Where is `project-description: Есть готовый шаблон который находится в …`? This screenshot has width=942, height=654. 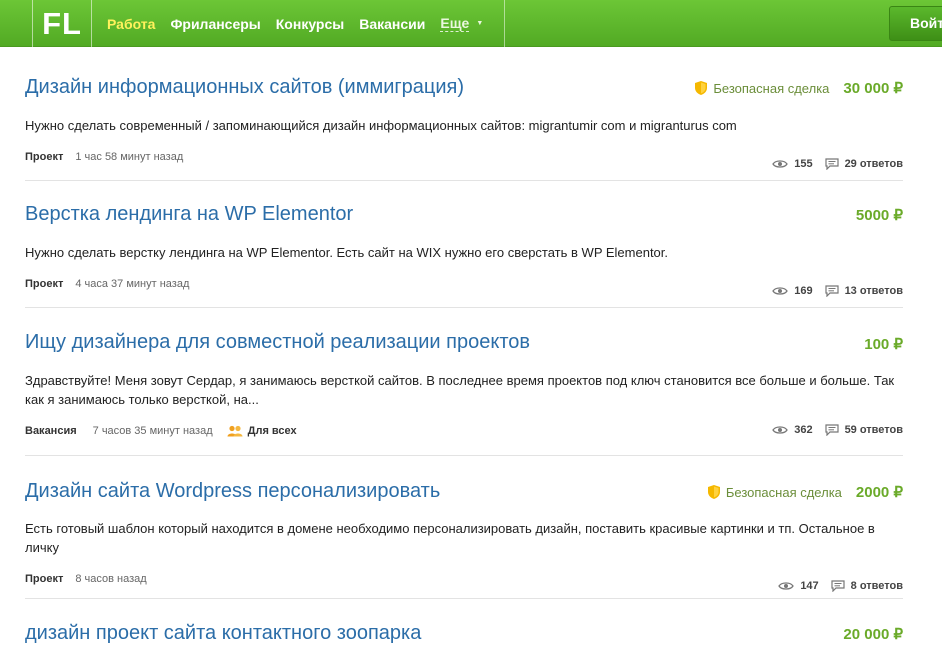 project-description: Есть готовый шаблон который находится в … is located at coordinates (450, 538).